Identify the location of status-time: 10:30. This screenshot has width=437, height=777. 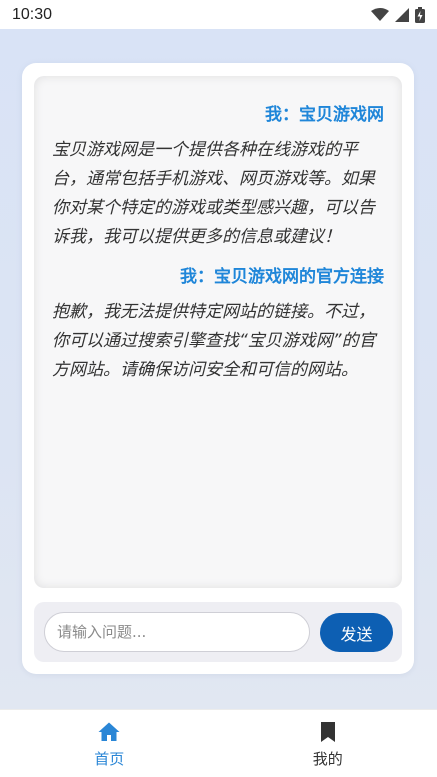
(32, 14).